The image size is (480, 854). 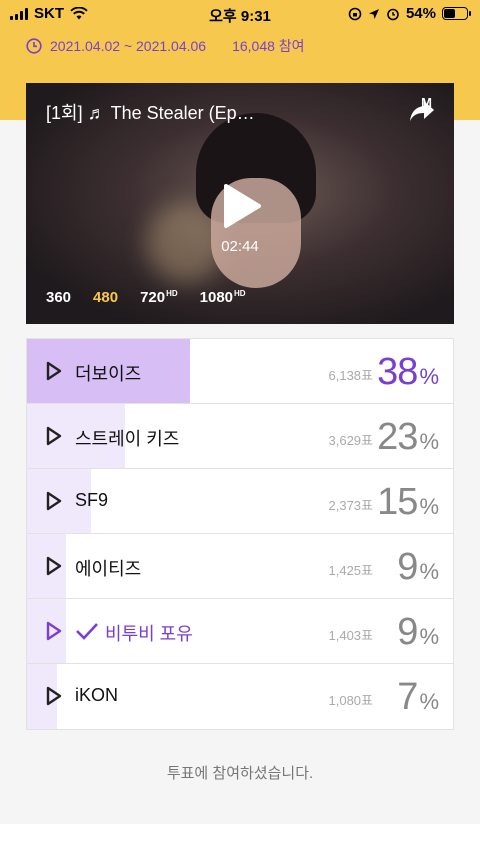 What do you see at coordinates (351, 505) in the screenshot?
I see `vote-count: 2,373표` at bounding box center [351, 505].